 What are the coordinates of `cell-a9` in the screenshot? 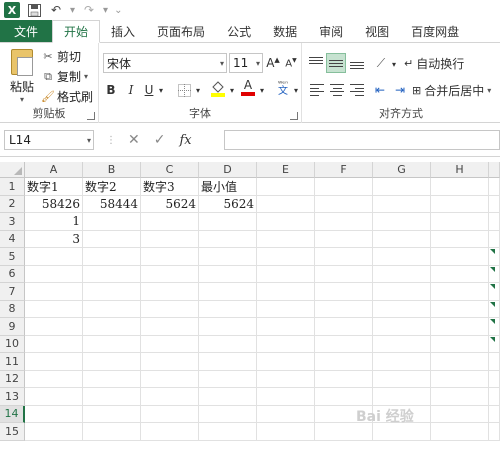 It's located at (54, 327).